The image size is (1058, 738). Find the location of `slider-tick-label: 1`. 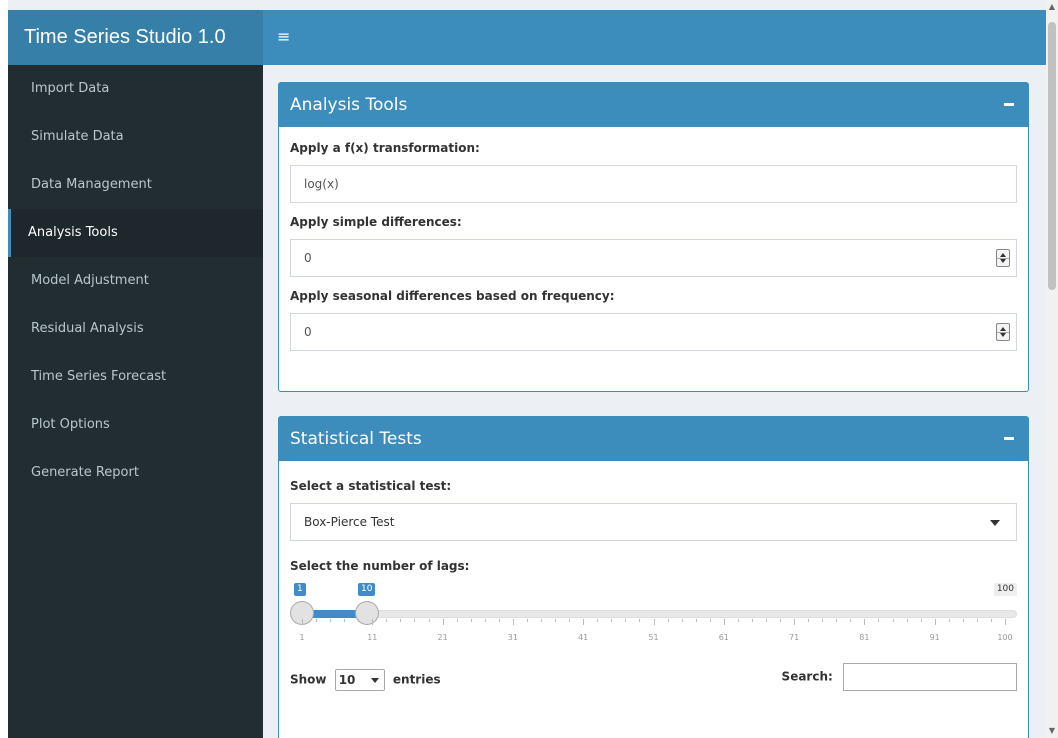

slider-tick-label: 1 is located at coordinates (302, 637).